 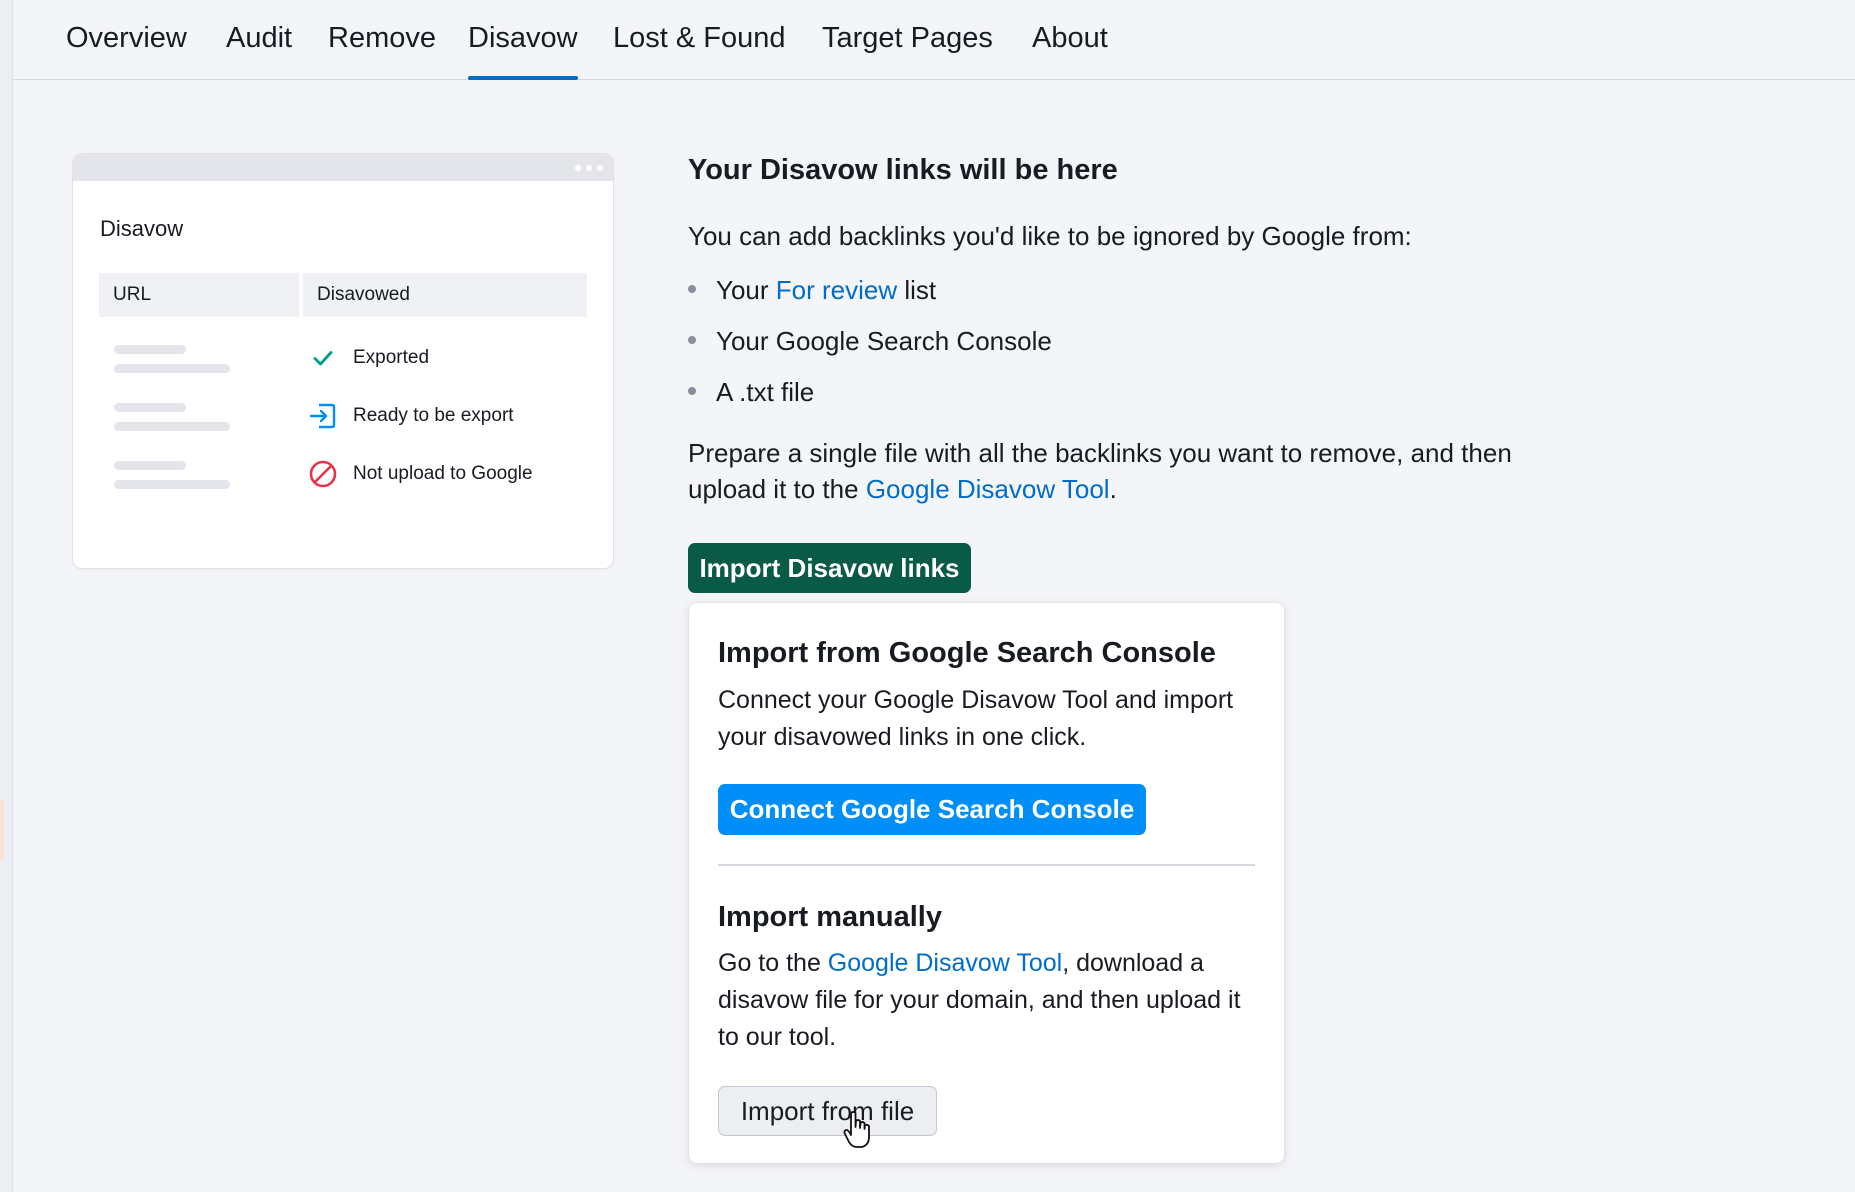 I want to click on bullet-text: Your, so click(x=746, y=290).